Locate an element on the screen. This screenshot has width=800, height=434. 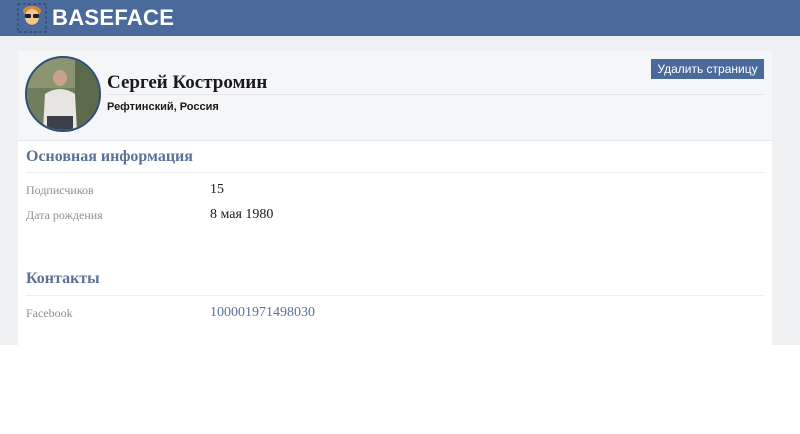
top-bar: BASEFACE is located at coordinates (400, 18).